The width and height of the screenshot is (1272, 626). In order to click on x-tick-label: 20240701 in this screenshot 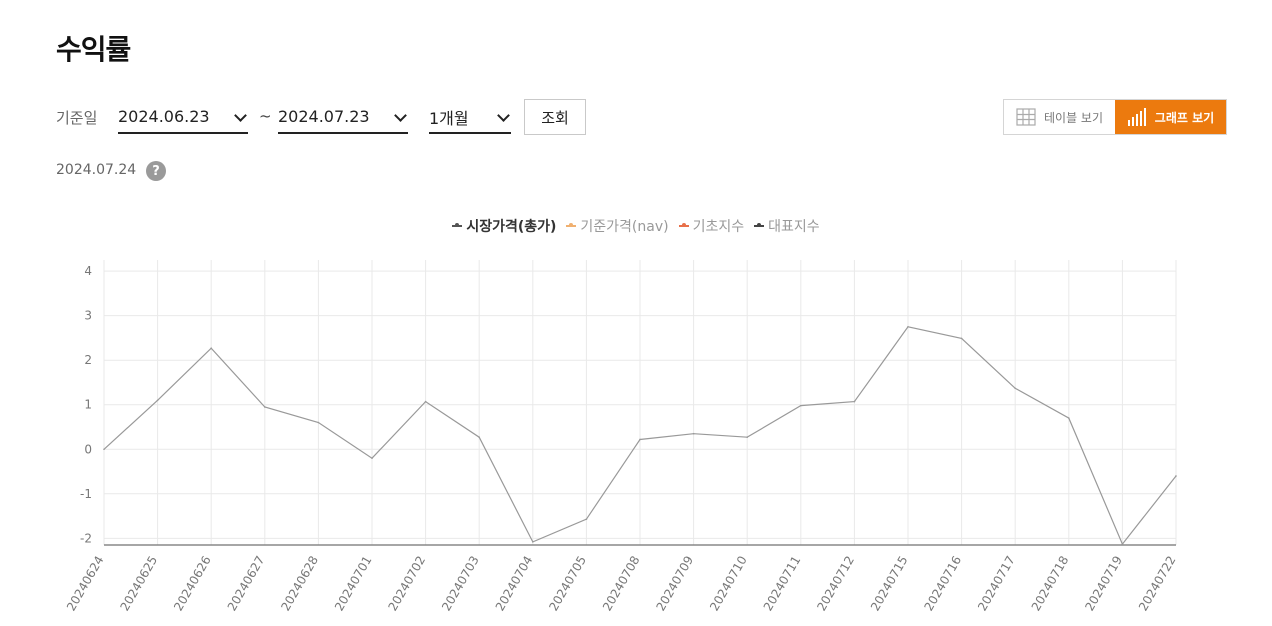, I will do `click(353, 584)`.